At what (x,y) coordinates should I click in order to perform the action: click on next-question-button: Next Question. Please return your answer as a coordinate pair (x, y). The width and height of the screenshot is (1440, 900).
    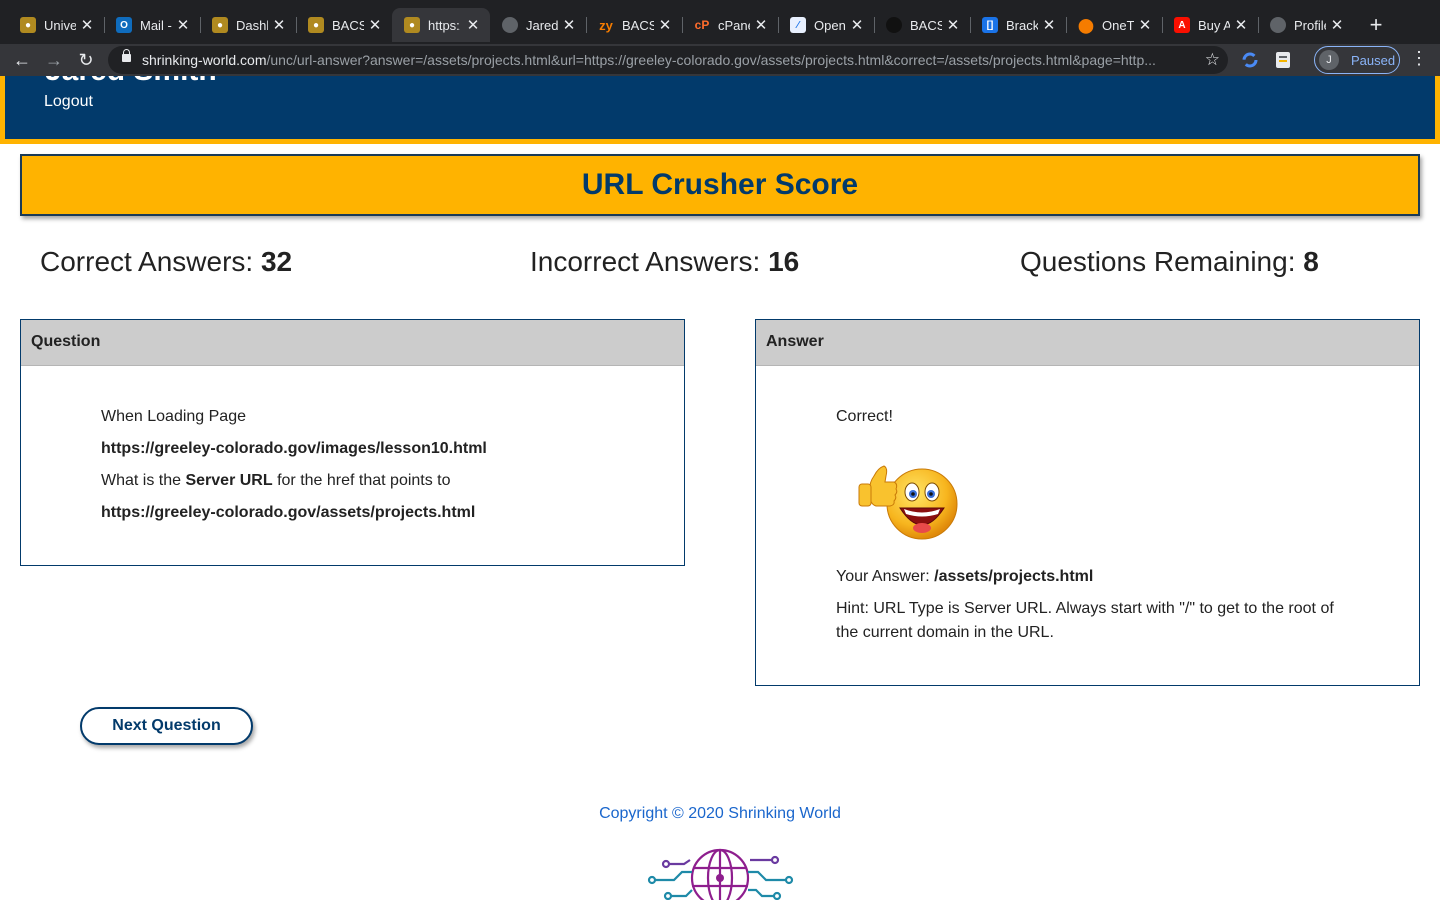
    Looking at the image, I should click on (166, 726).